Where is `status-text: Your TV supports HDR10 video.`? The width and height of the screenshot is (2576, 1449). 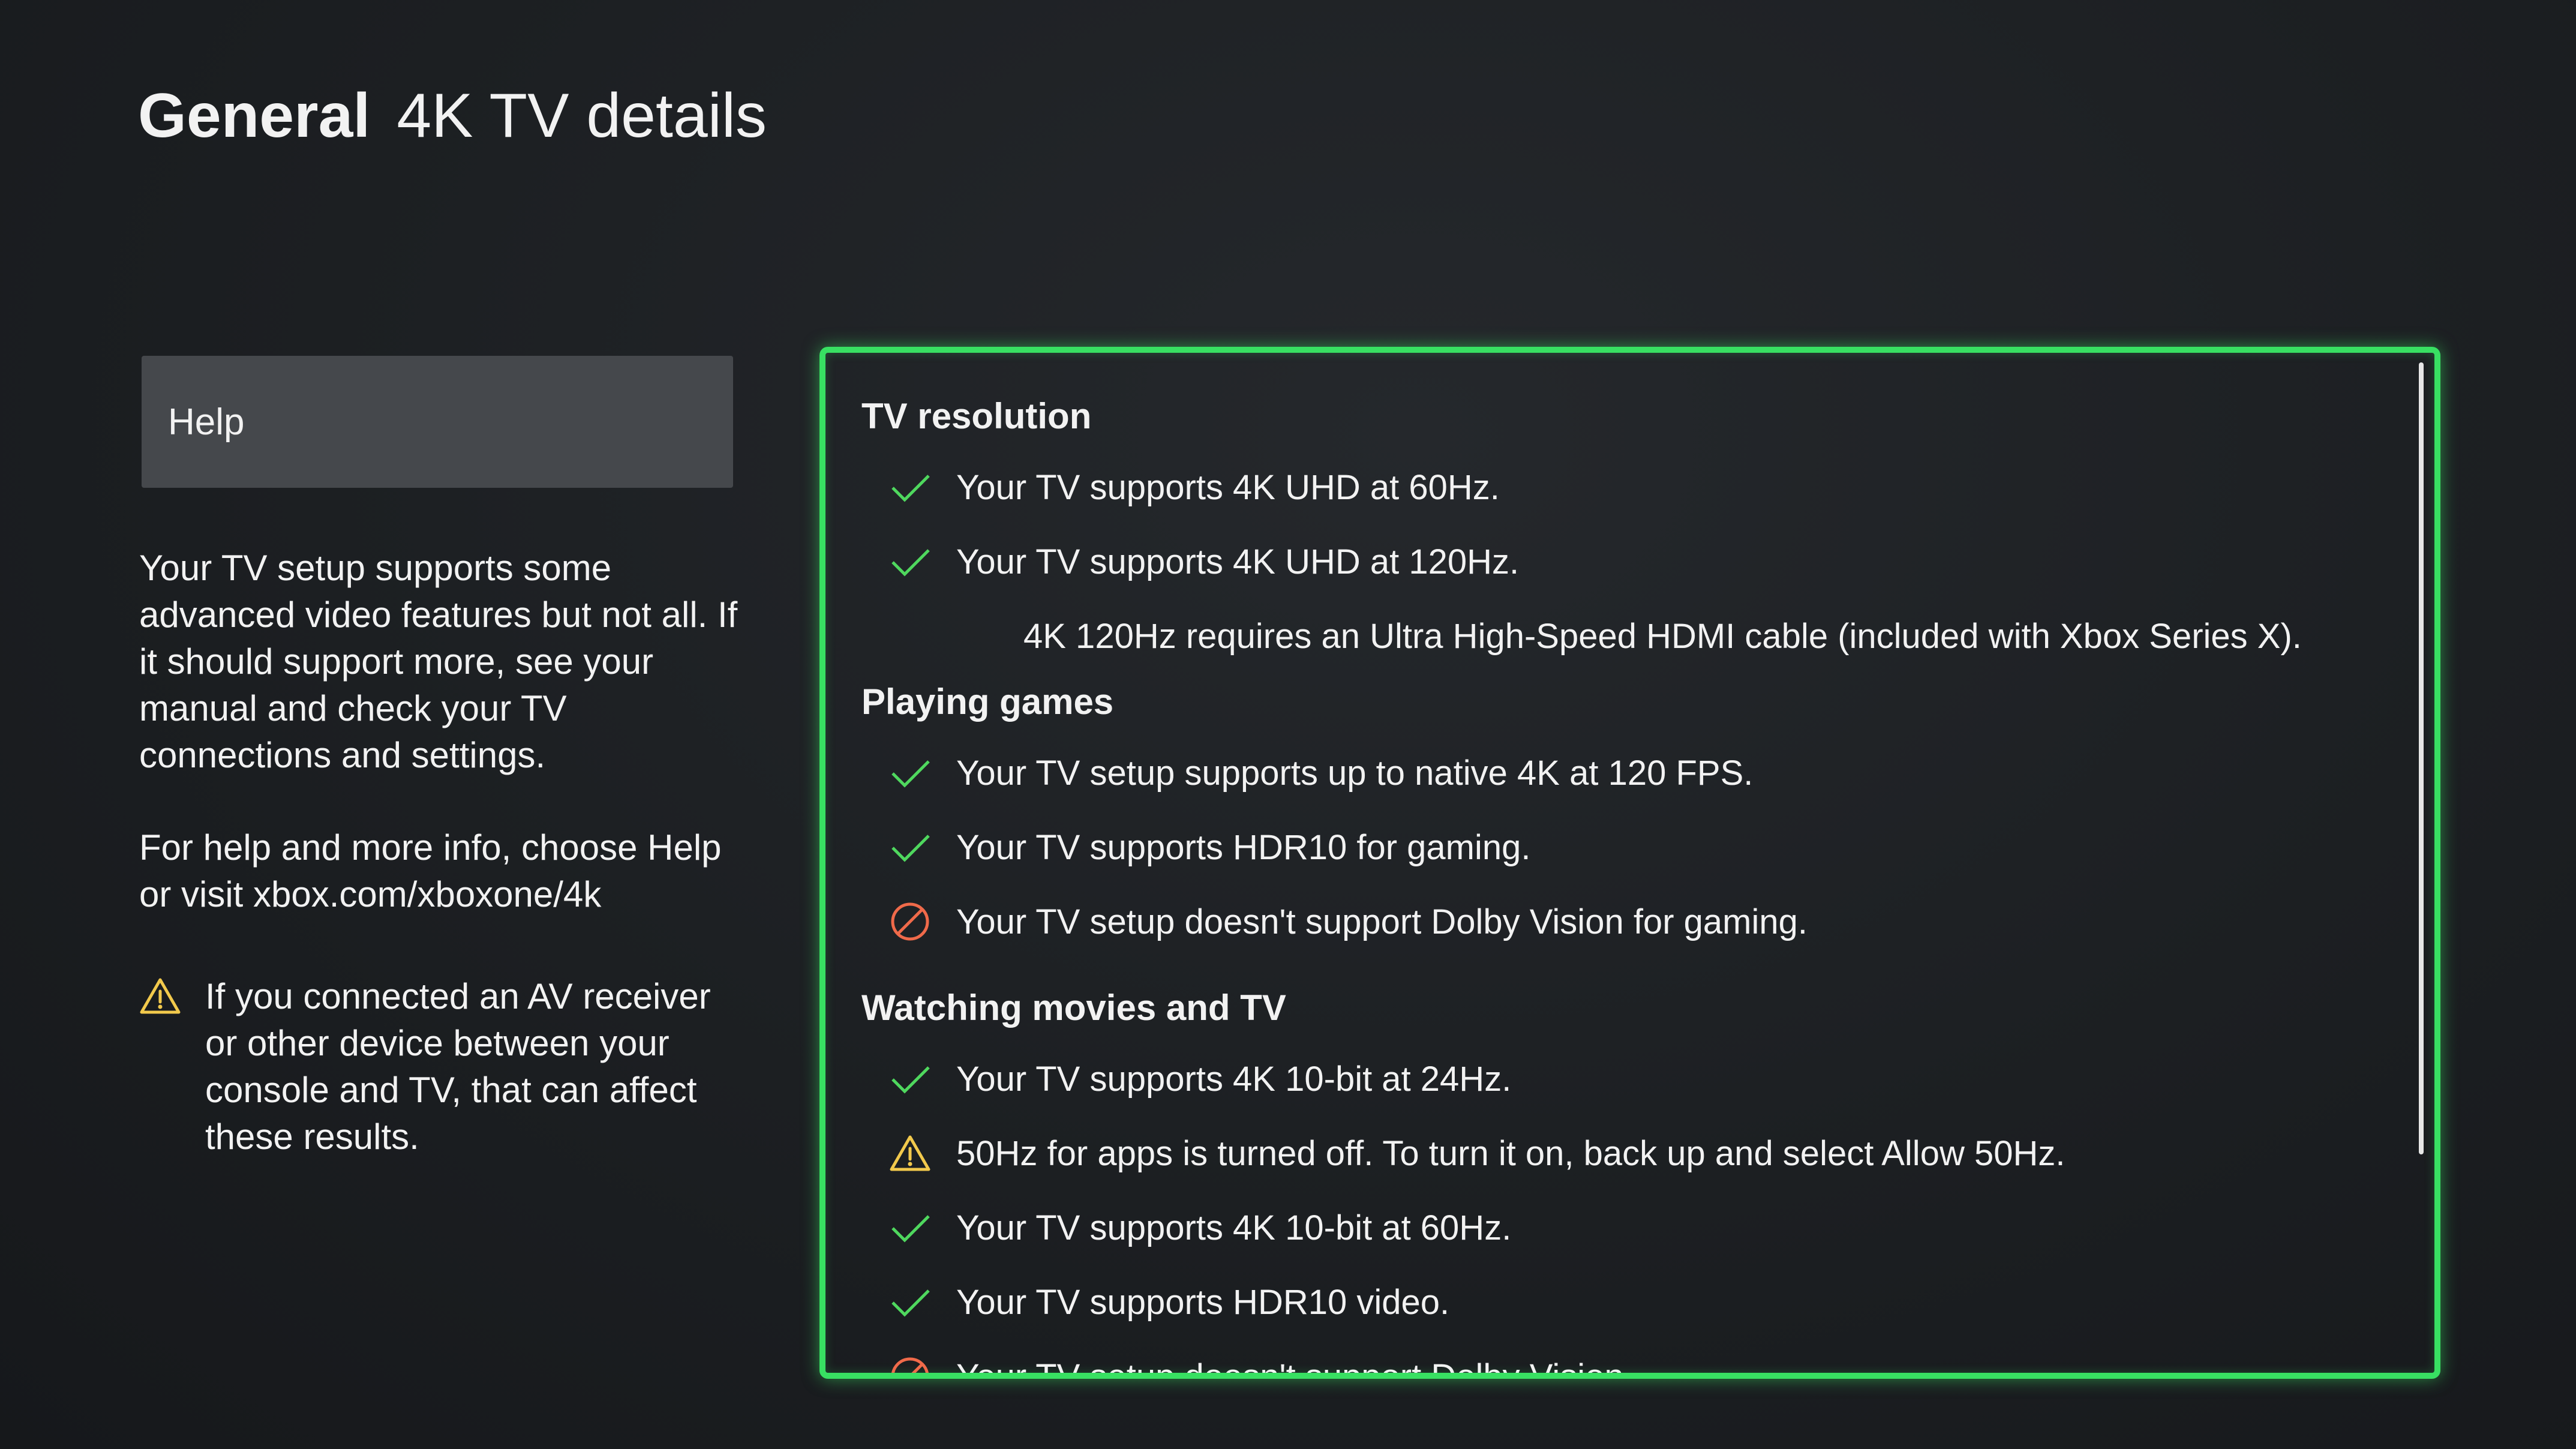 status-text: Your TV supports HDR10 video. is located at coordinates (1203, 1302).